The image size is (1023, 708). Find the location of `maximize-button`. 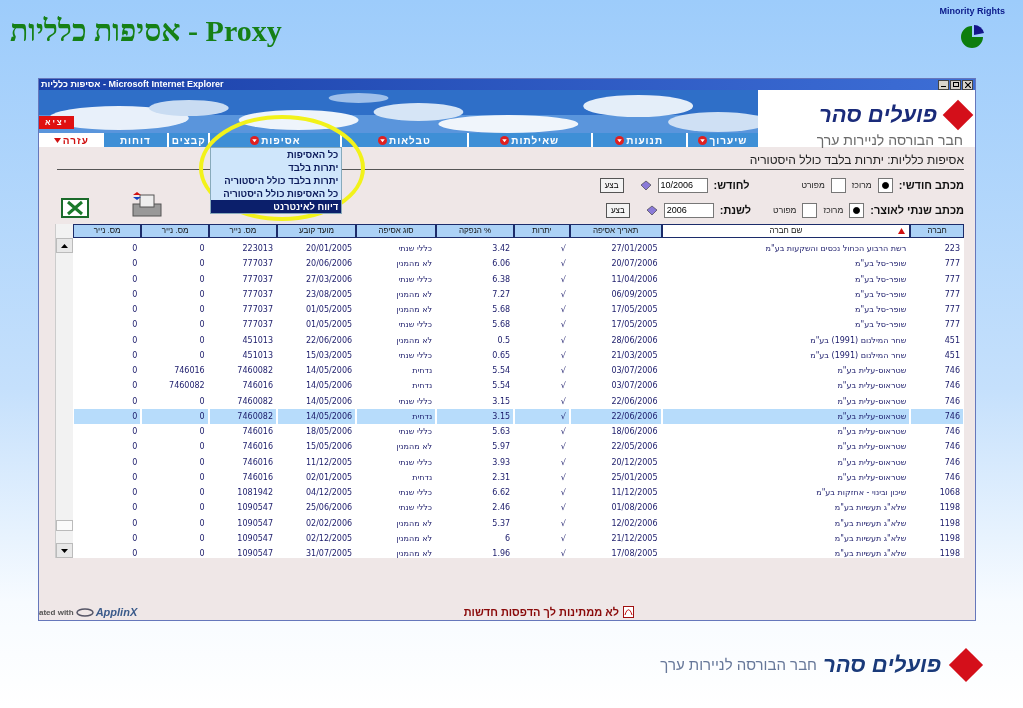

maximize-button is located at coordinates (955, 84).